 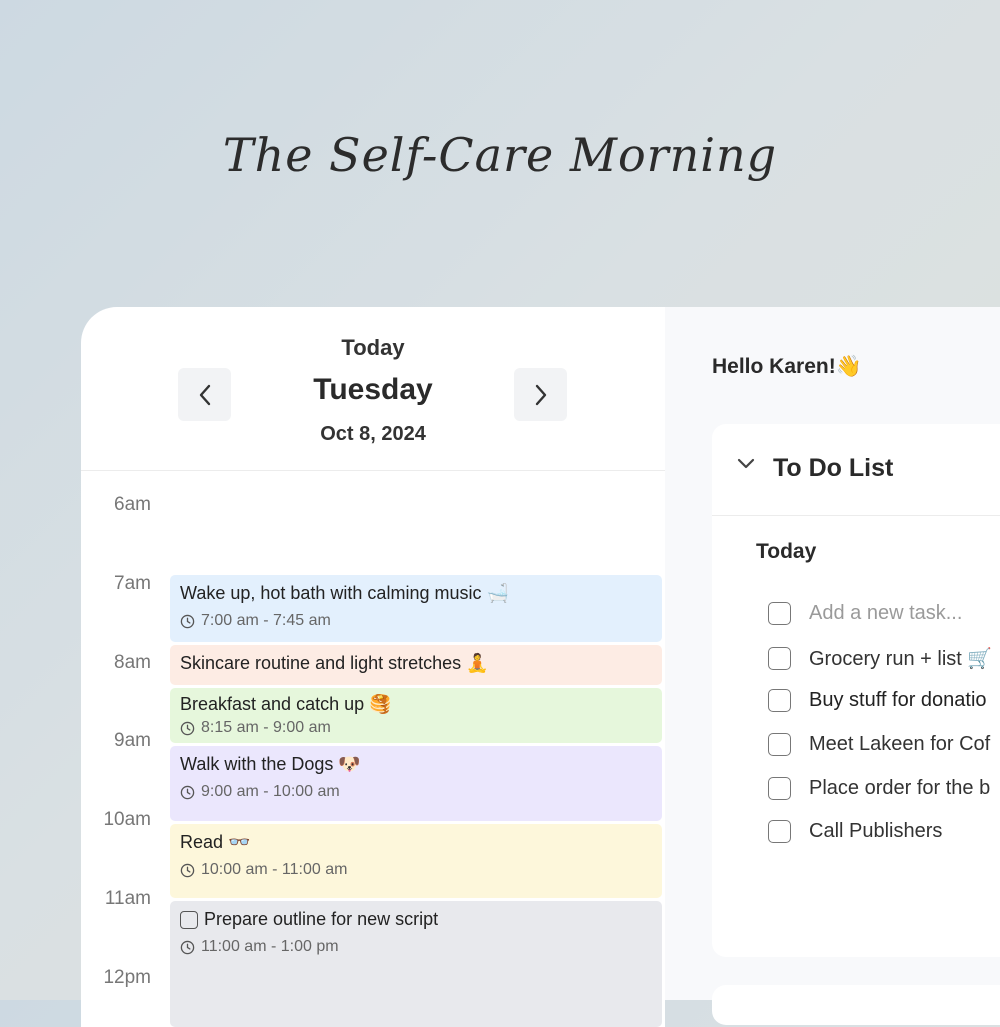 I want to click on event-time: 7:00 am - 7:45 am, so click(x=266, y=620).